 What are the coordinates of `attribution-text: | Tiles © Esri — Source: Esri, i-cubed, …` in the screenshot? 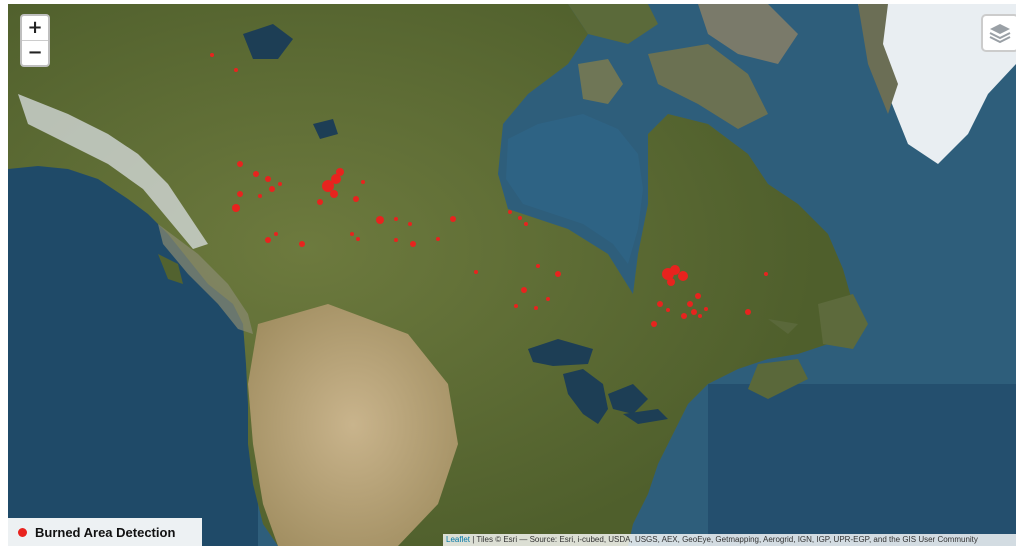 It's located at (724, 539).